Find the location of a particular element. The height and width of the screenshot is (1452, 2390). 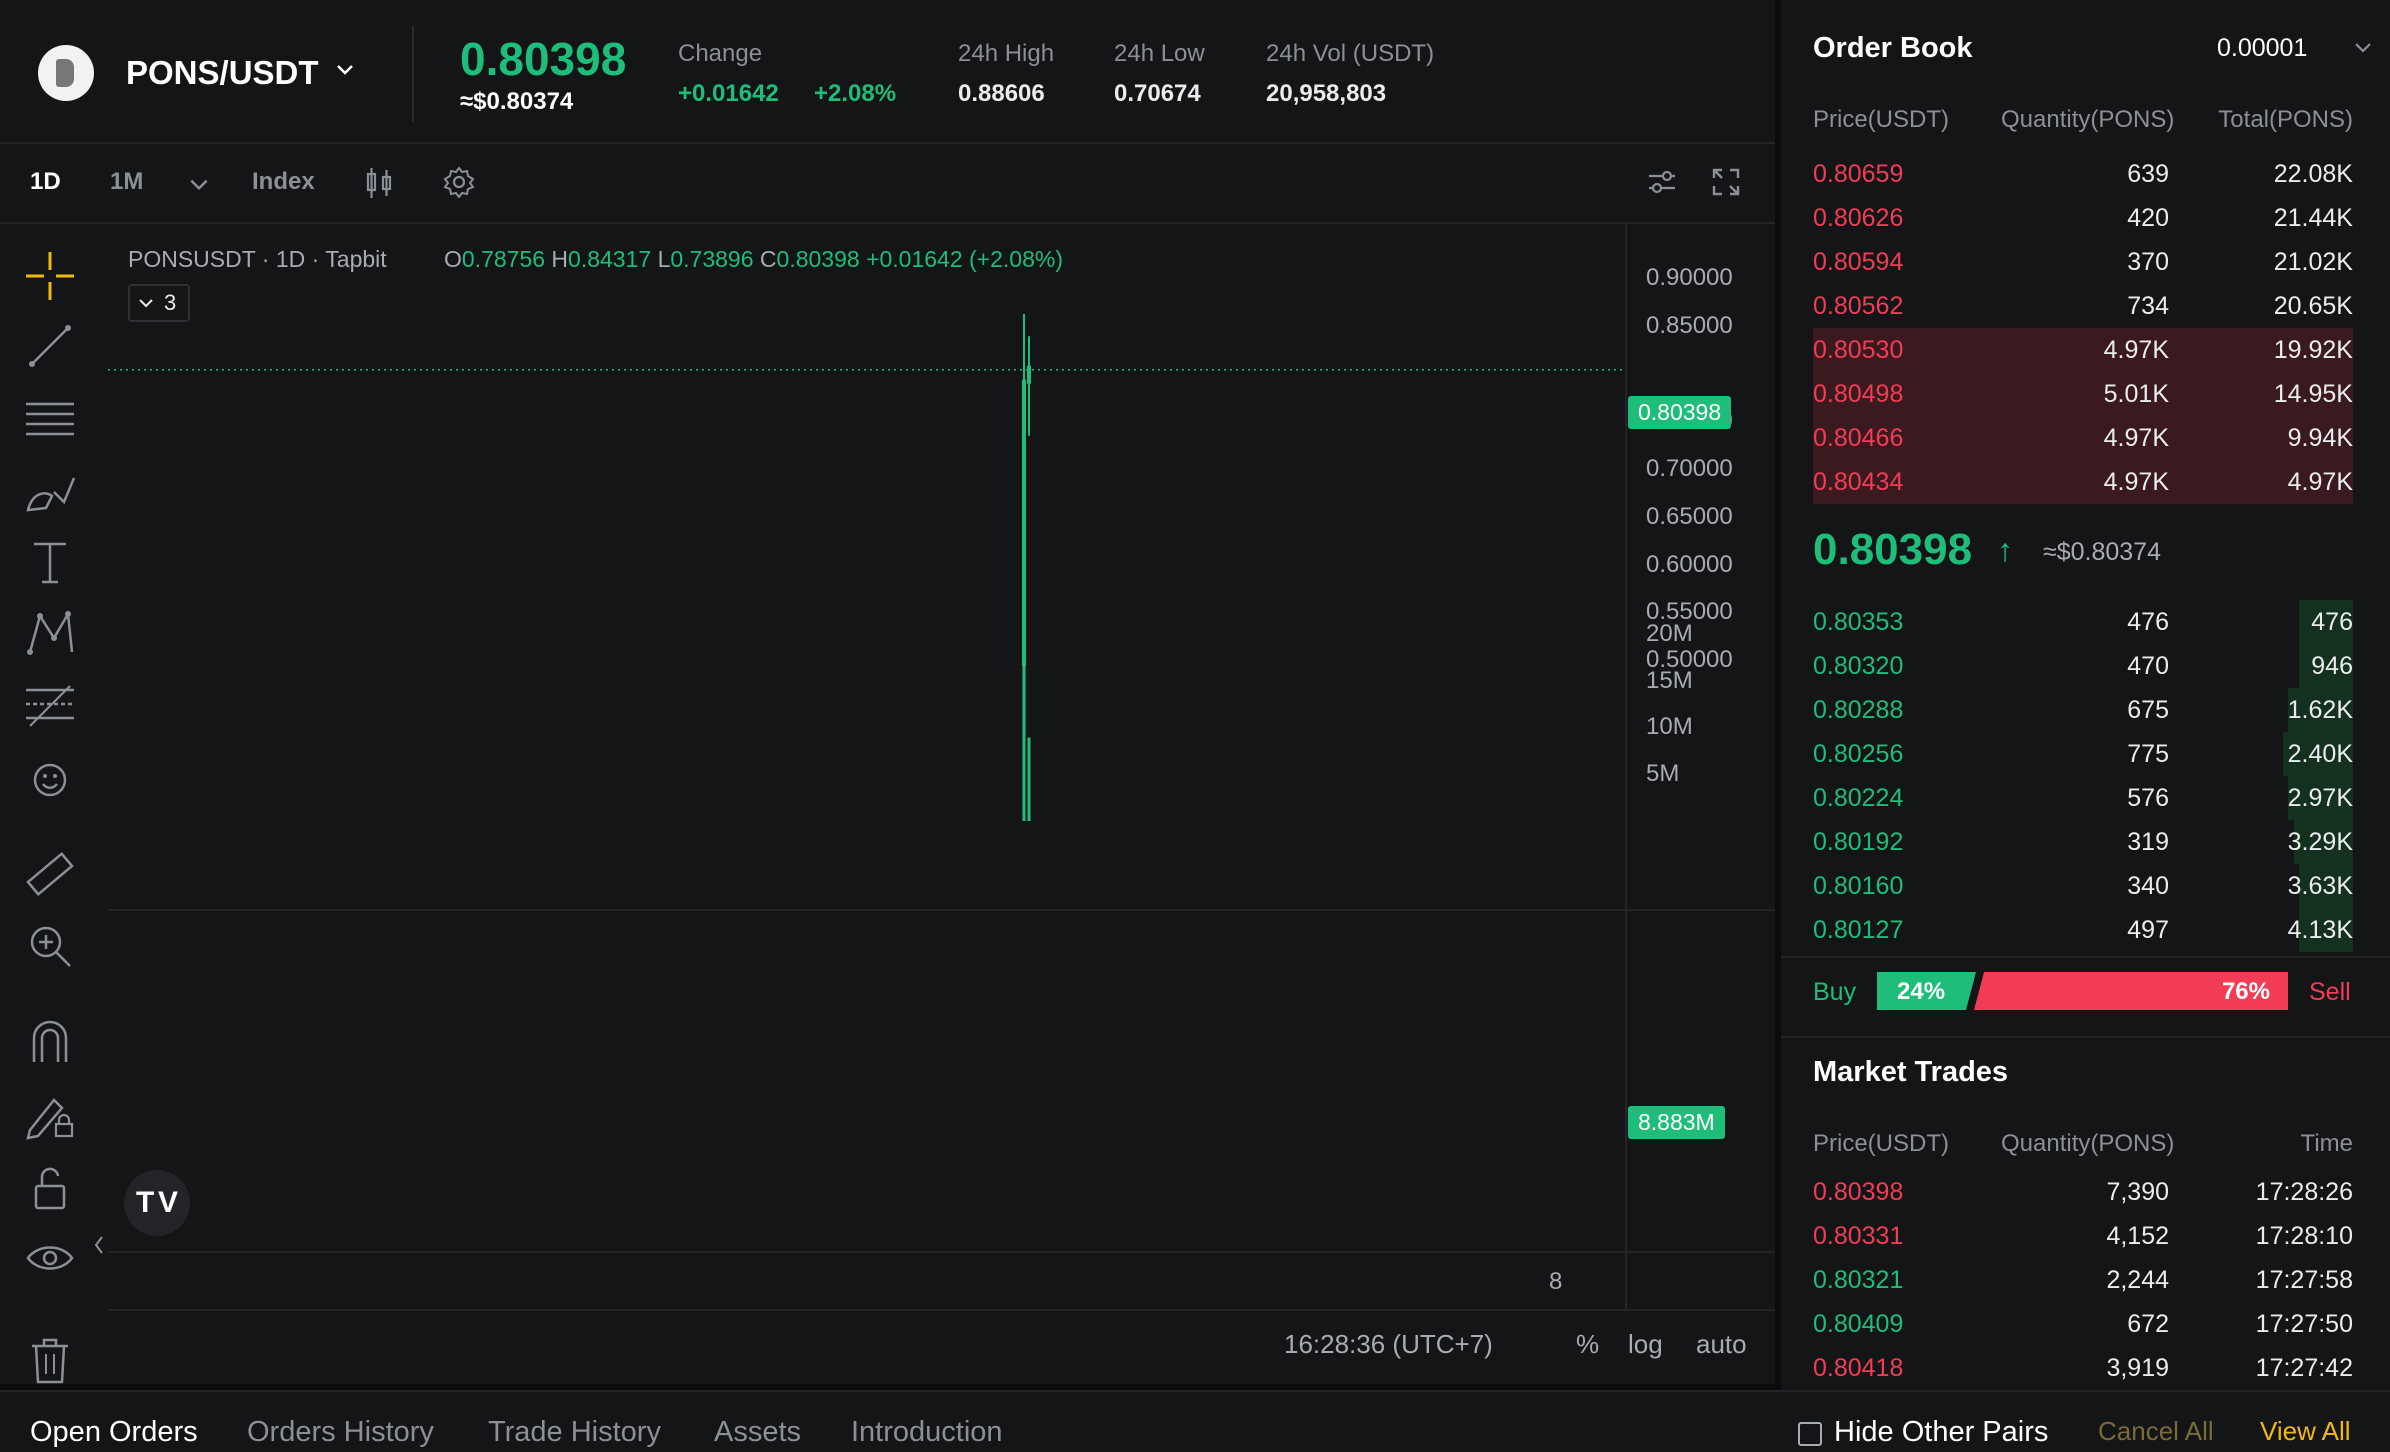

mt-col-quantity: Quantity(PONS) is located at coordinates (2088, 1143).